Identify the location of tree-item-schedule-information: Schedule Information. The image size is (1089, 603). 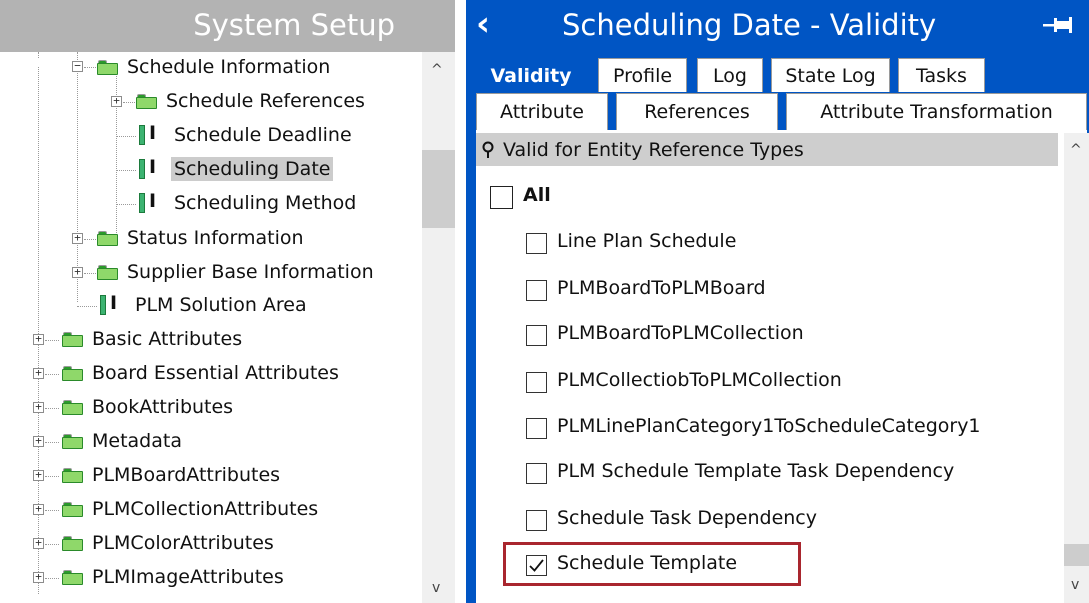
(215, 67).